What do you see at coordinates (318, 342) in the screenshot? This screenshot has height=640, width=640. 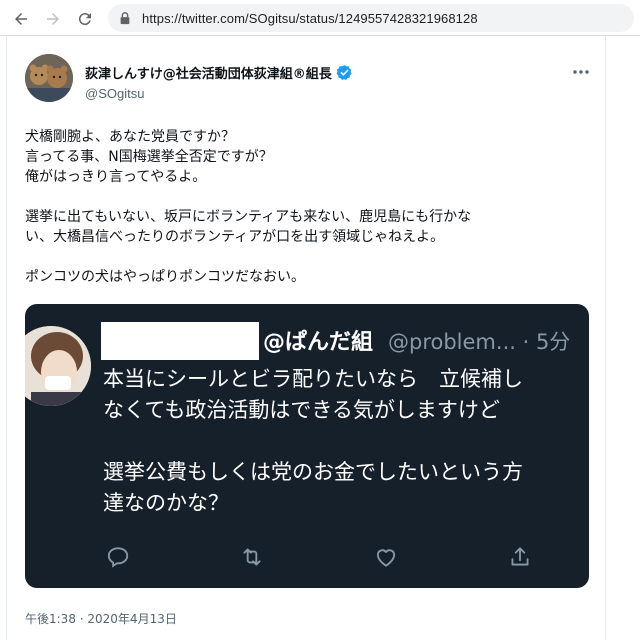 I see `quoted-display-name: @ぱんだ組` at bounding box center [318, 342].